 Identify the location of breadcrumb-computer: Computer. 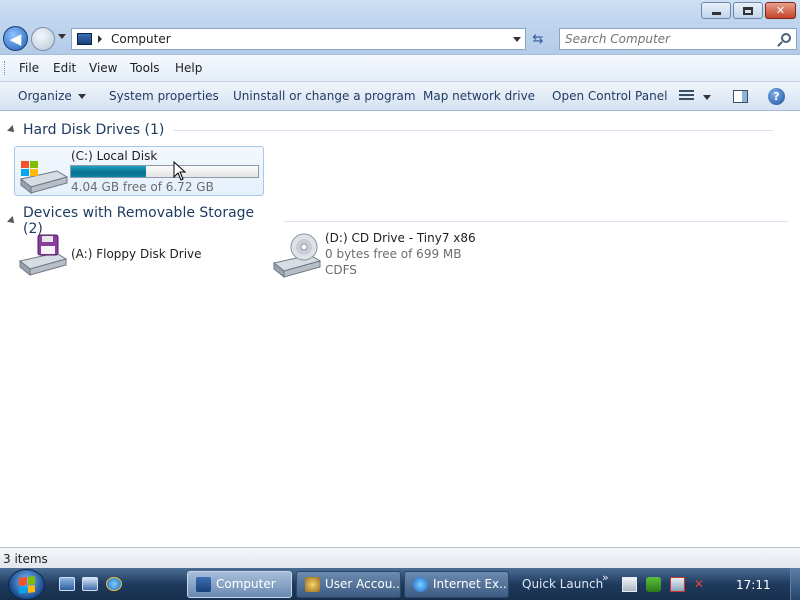
(141, 39).